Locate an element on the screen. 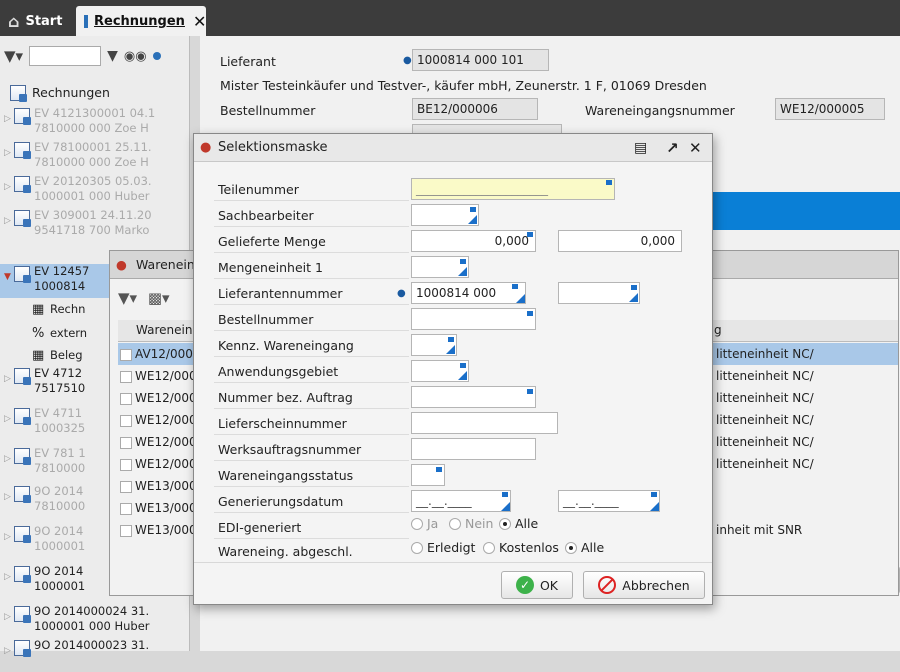 Image resolution: width=900 pixels, height=672 pixels. teilenummer-input: ______________________ is located at coordinates (513, 189).